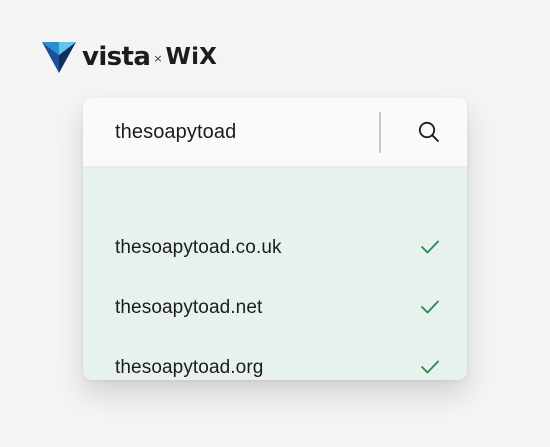  What do you see at coordinates (275, 368) in the screenshot?
I see `domain-result-item: thesoapytoad.org` at bounding box center [275, 368].